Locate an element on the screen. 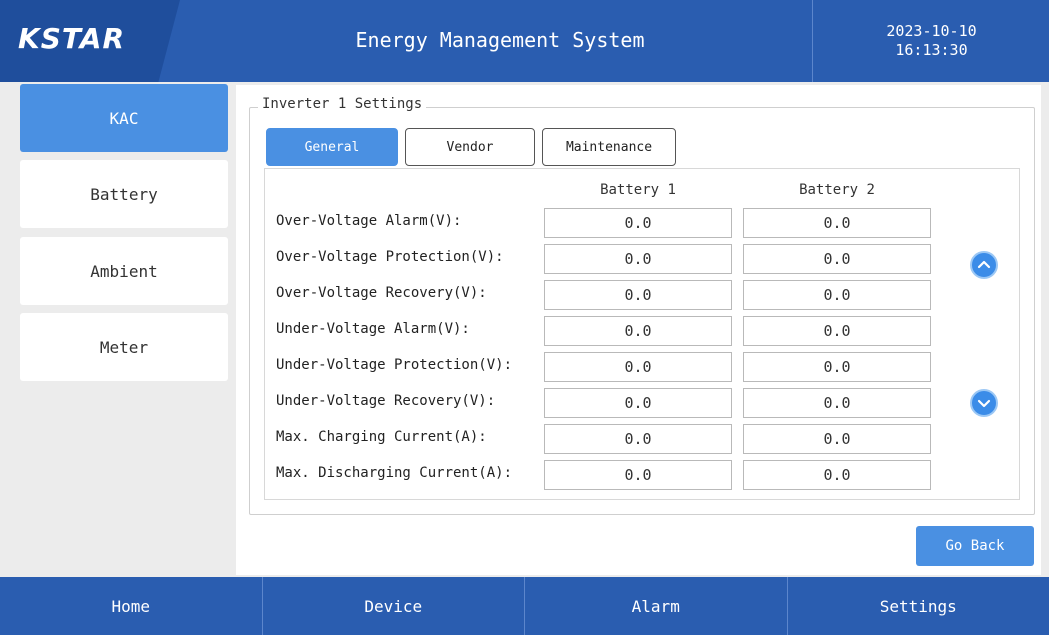  under-voltage-recovery-battery2-field: 0.0 is located at coordinates (837, 403).